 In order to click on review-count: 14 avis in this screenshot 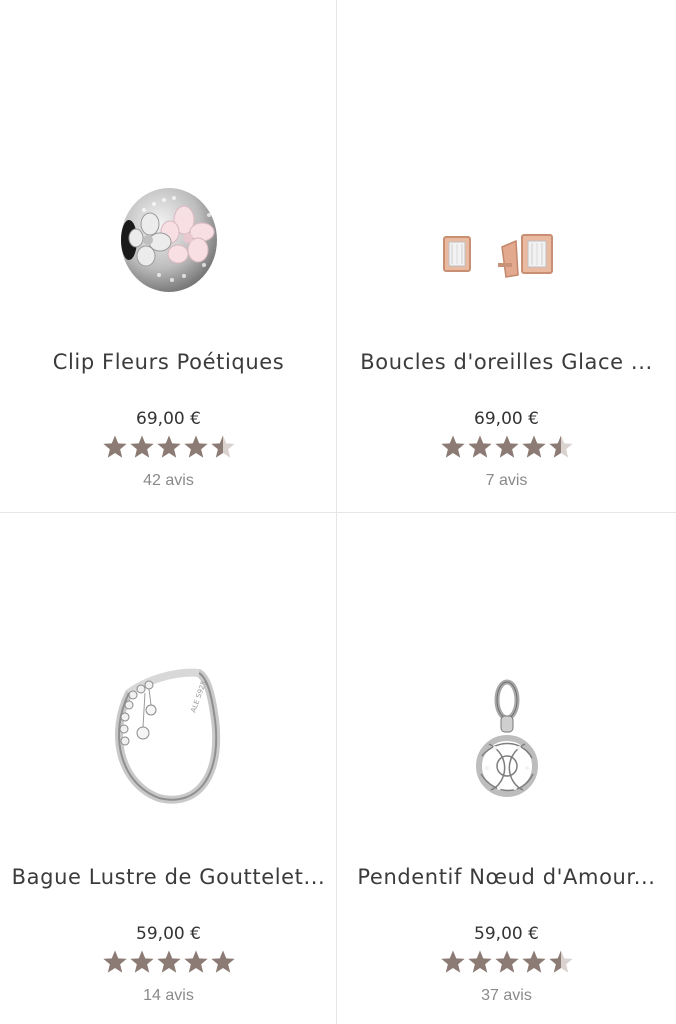, I will do `click(168, 996)`.